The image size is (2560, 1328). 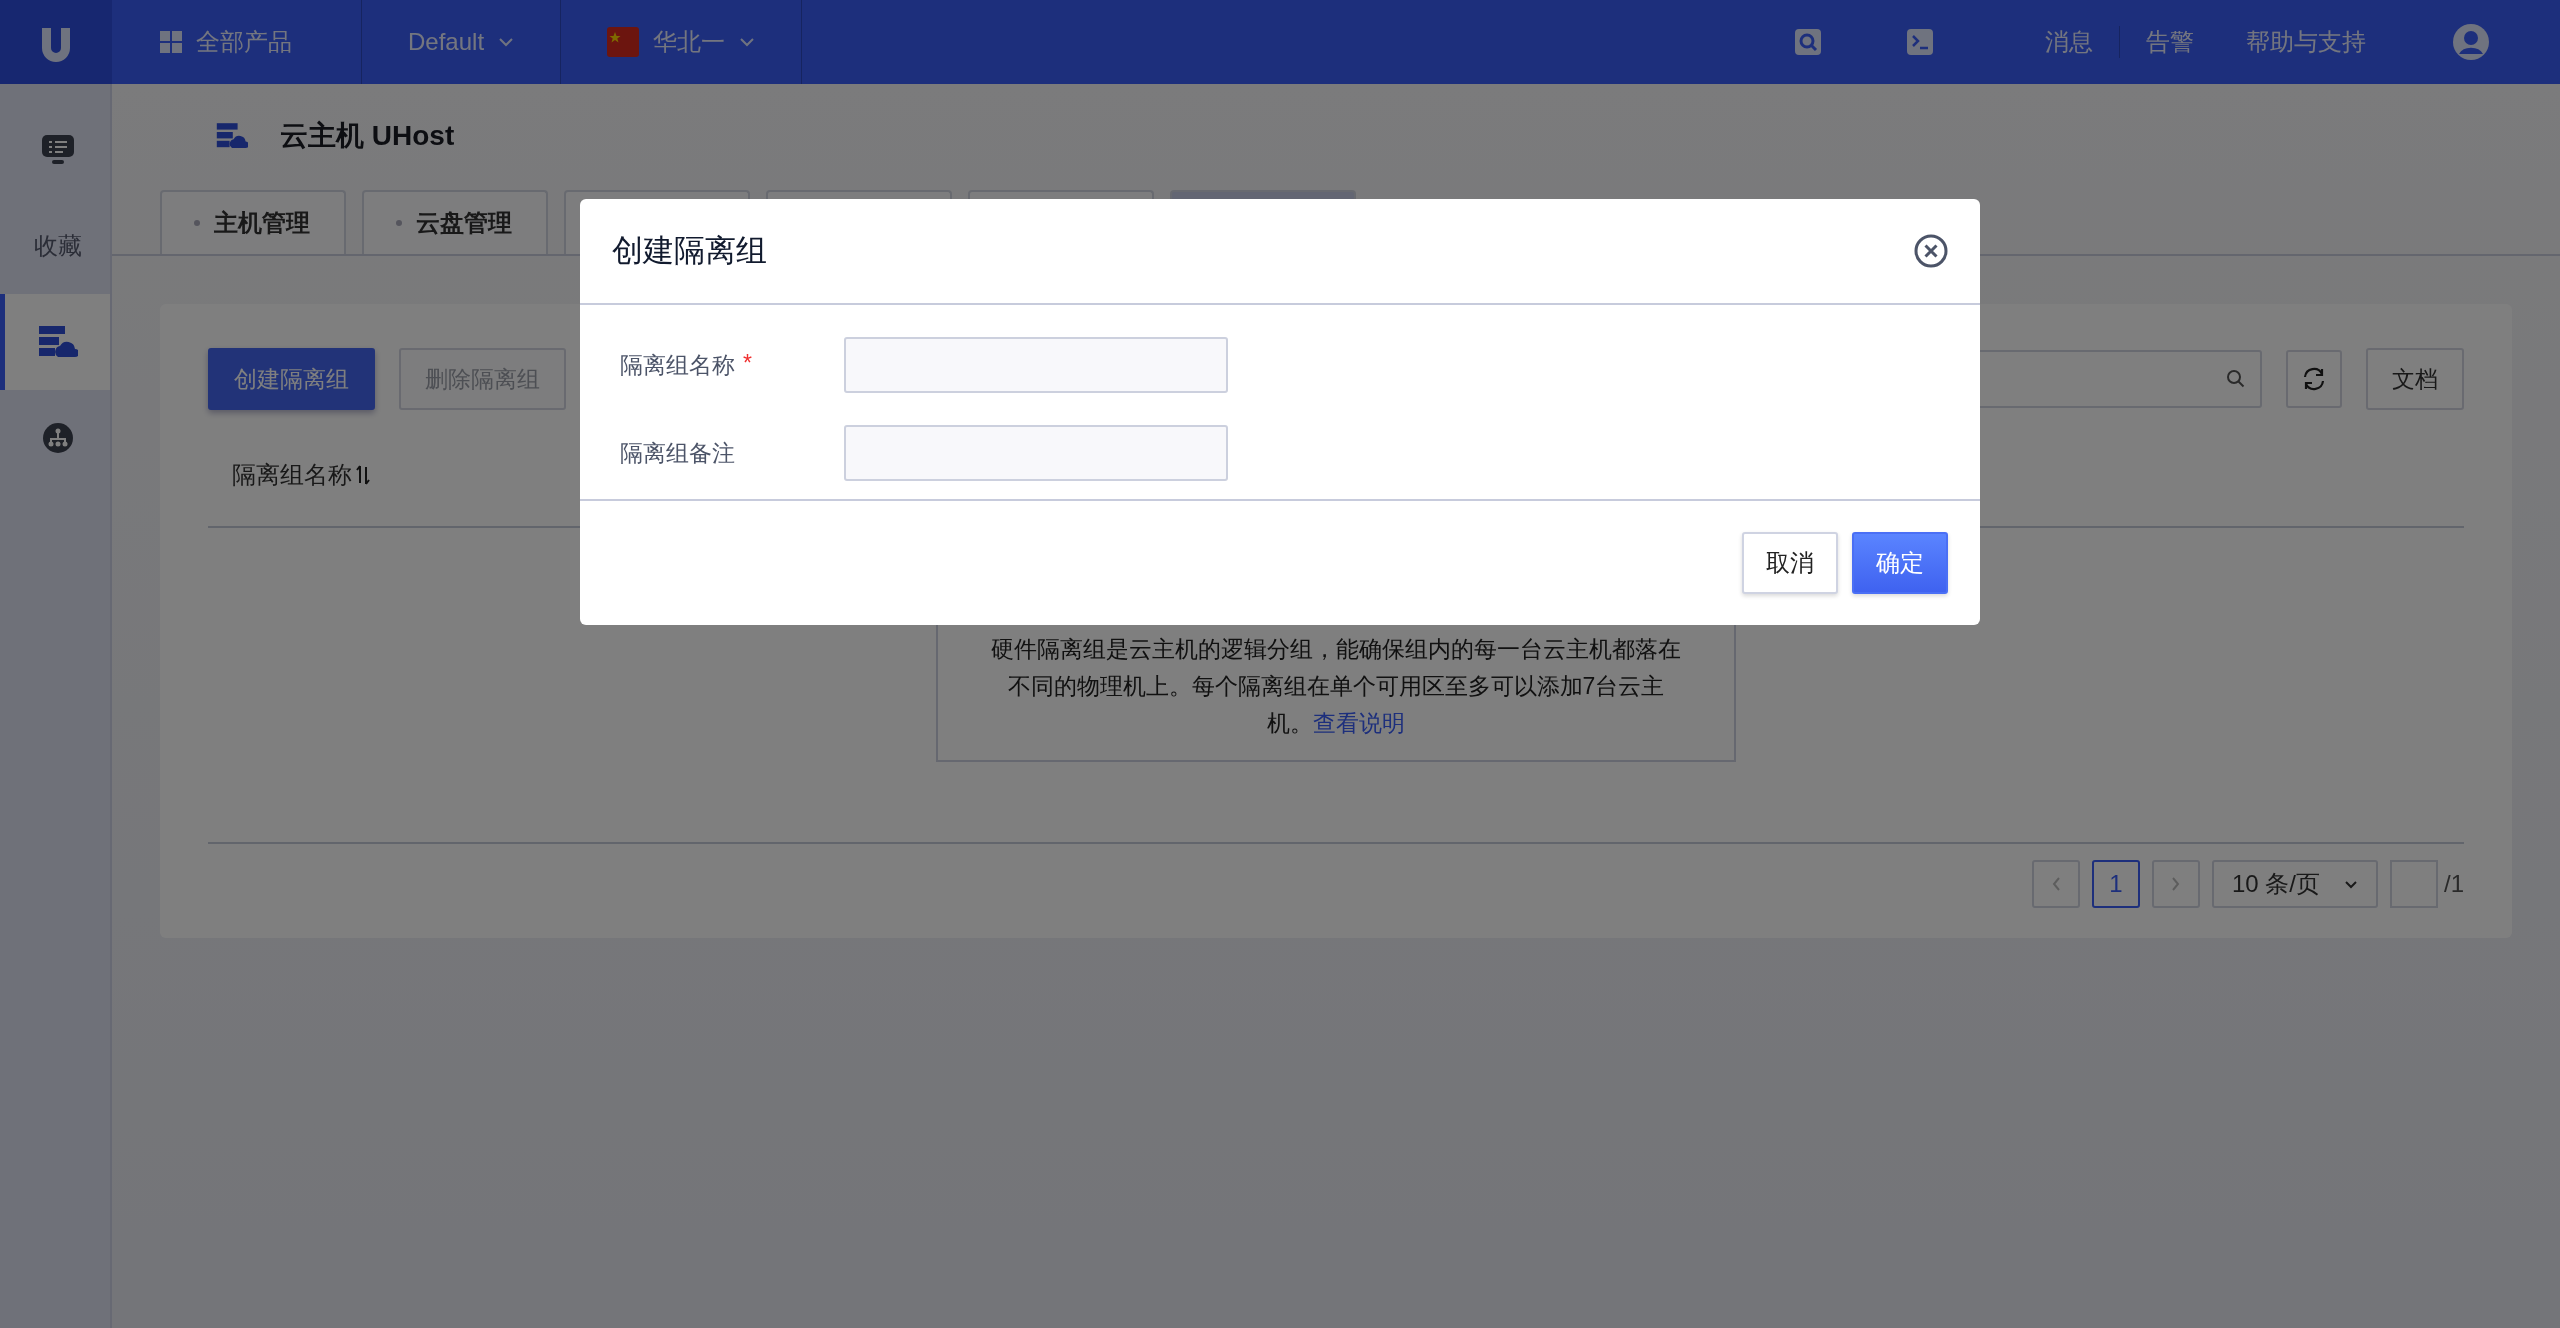 I want to click on sidebar-item, so click(x=55, y=342).